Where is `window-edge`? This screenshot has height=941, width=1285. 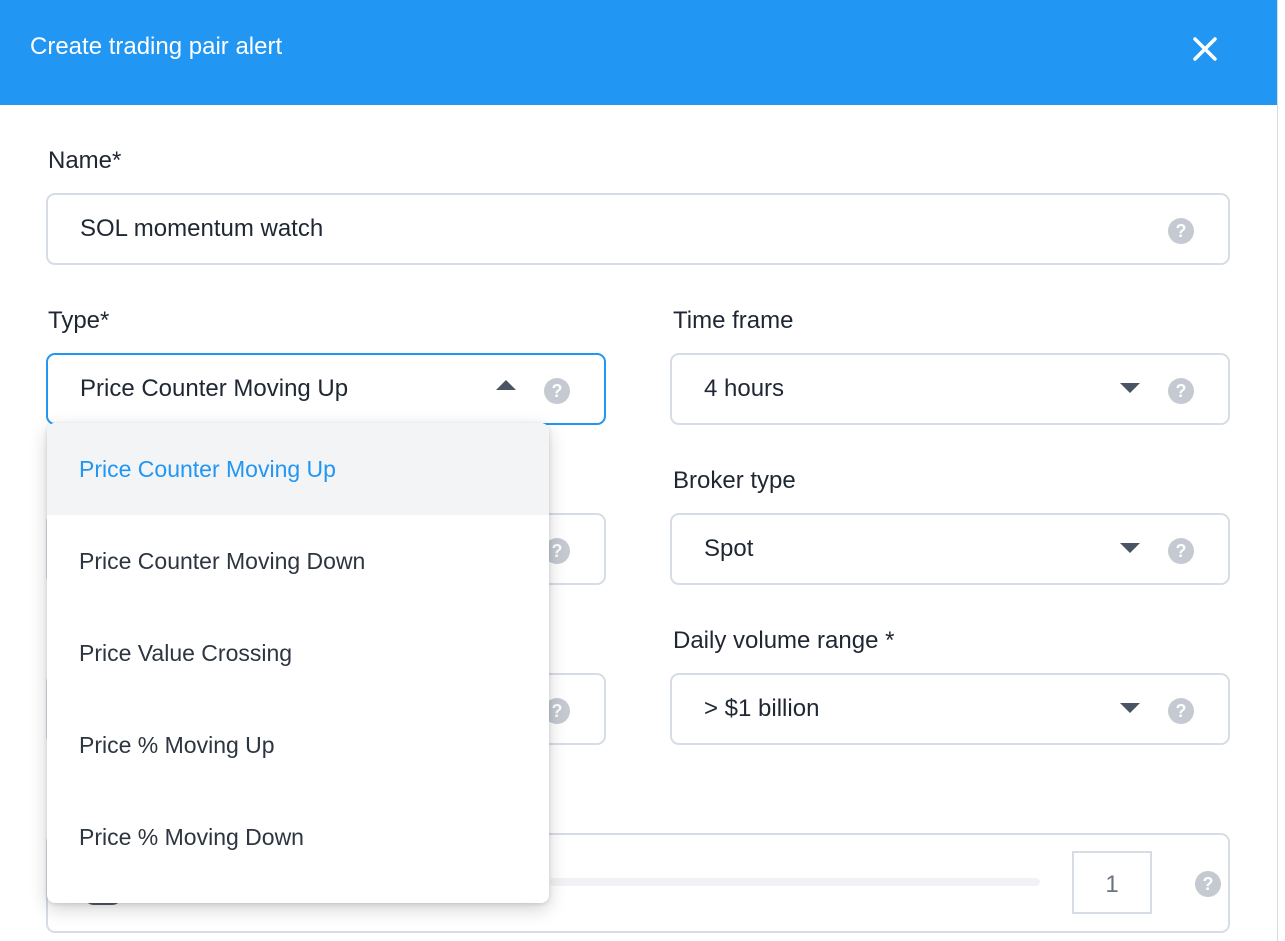
window-edge is located at coordinates (1281, 470).